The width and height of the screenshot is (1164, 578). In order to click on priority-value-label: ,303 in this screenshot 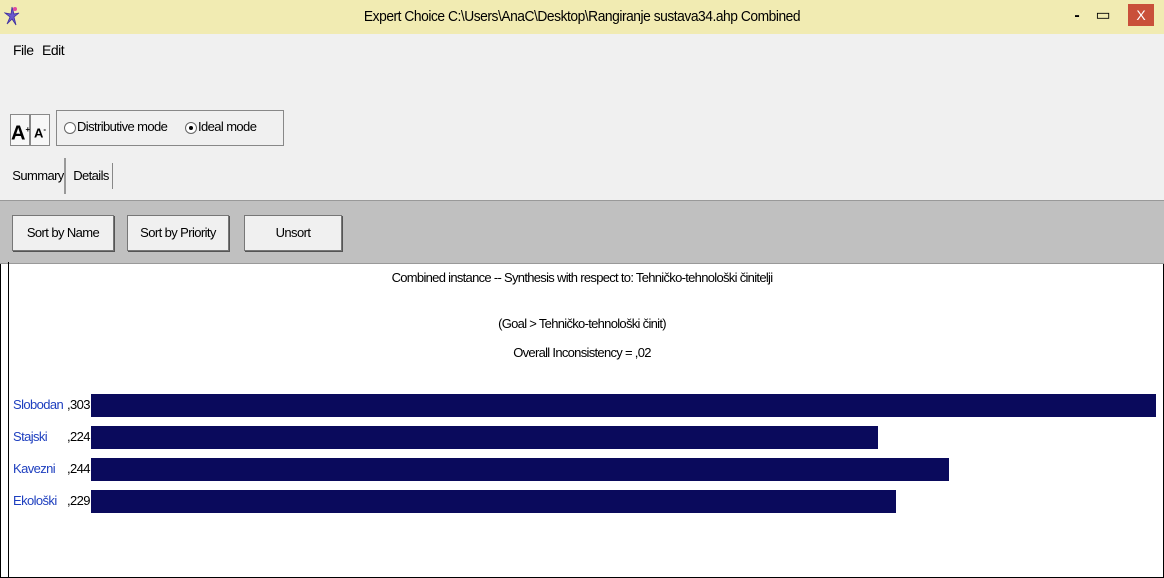, I will do `click(79, 404)`.